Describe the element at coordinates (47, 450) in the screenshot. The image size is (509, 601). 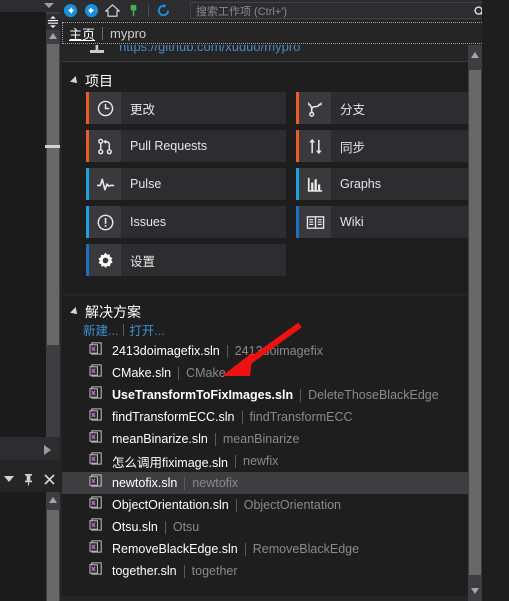
I see `triangle-right-icon` at that location.